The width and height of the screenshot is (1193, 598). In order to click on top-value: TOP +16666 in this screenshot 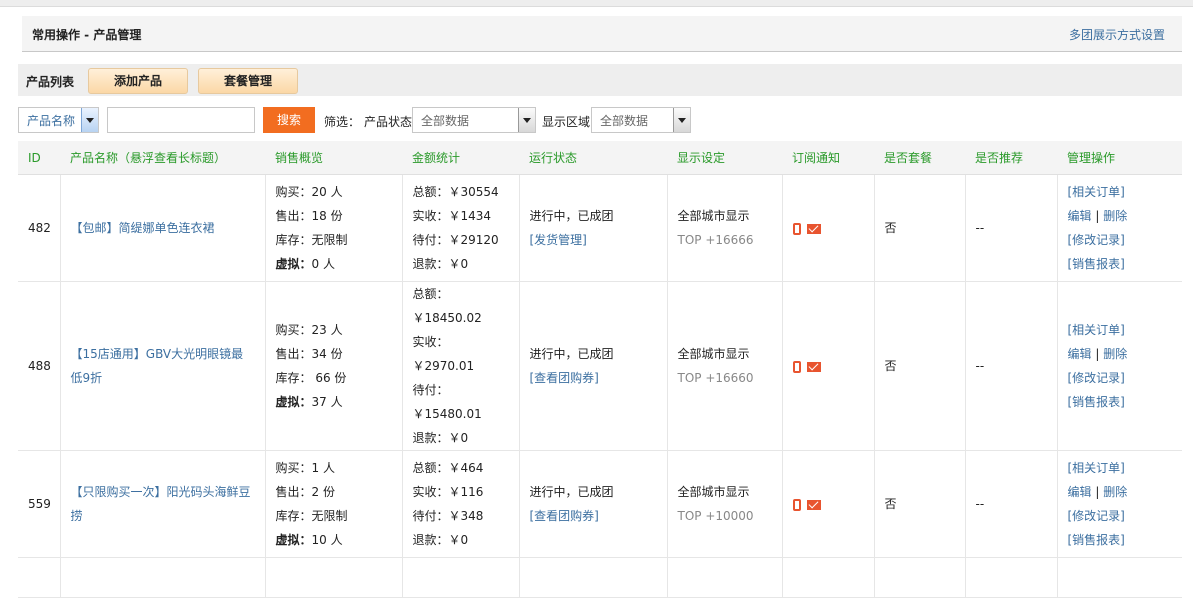, I will do `click(715, 240)`.